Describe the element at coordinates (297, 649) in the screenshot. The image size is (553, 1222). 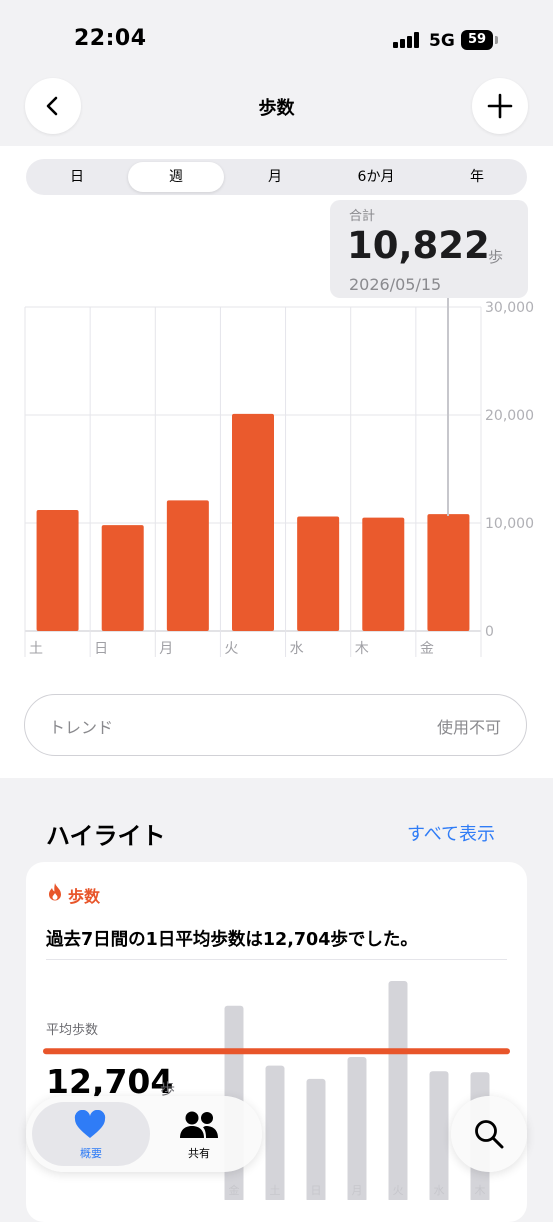
I see `x-tick-label: 水` at that location.